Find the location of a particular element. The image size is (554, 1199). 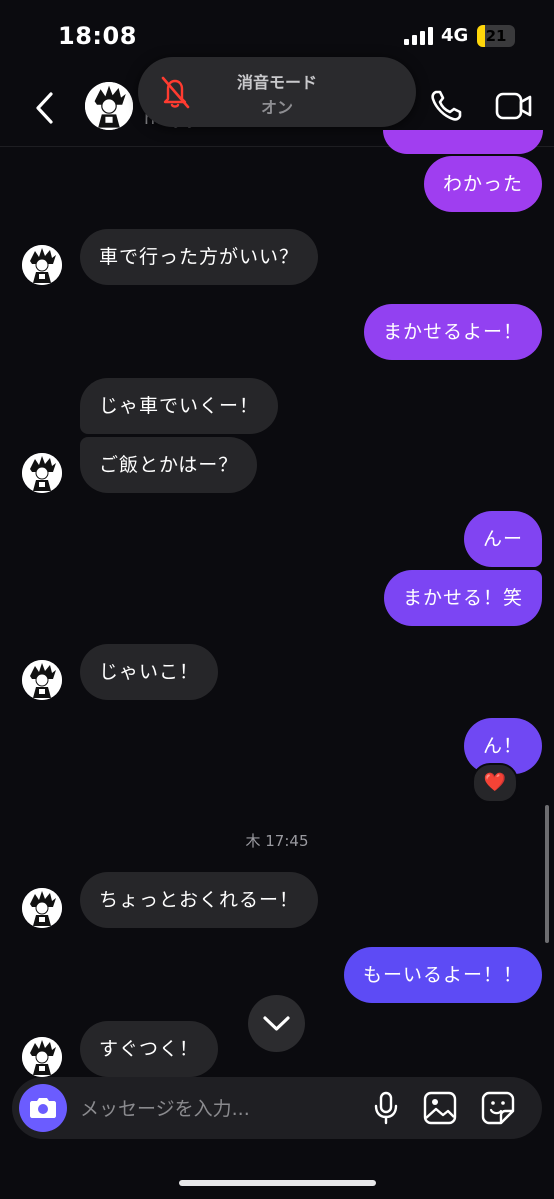

microphone-icon is located at coordinates (386, 1108).